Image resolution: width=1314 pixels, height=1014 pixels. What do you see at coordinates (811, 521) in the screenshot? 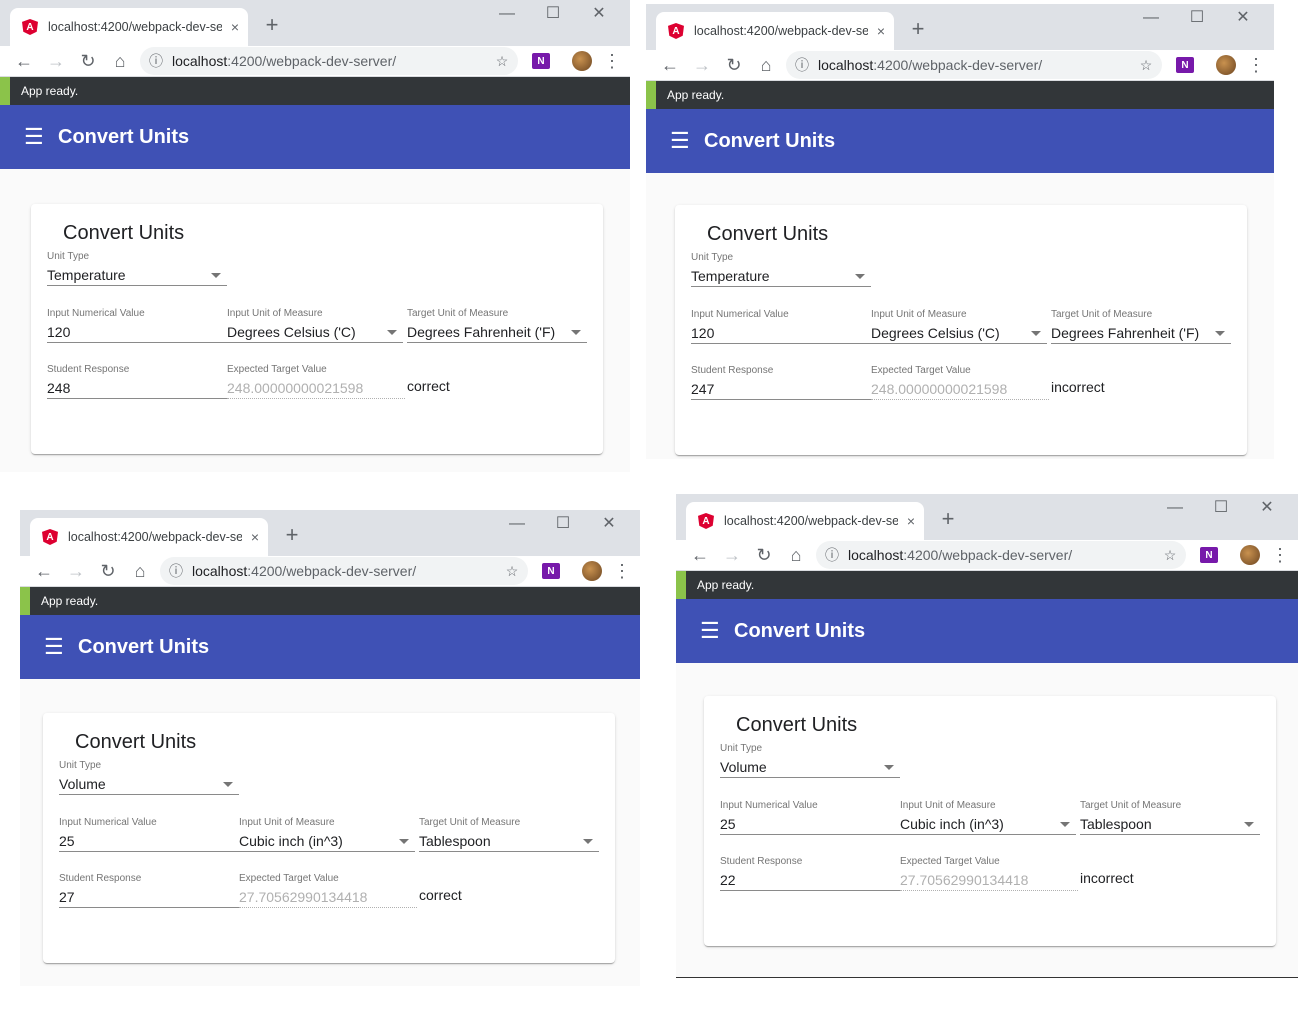
I see `tab-title: localhost:4200/webpack-dev-server/` at bounding box center [811, 521].